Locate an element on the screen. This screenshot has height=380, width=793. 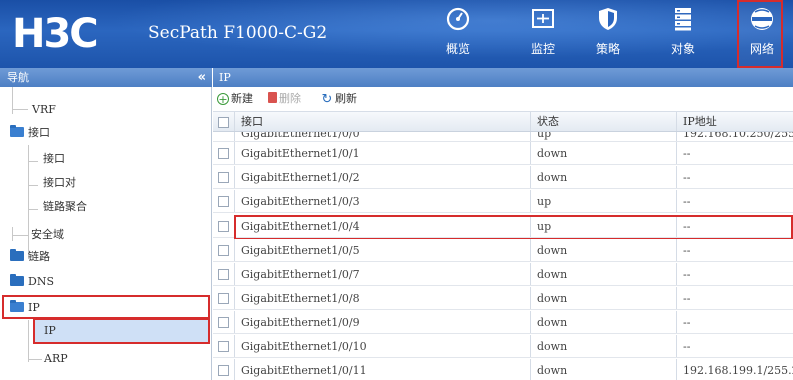
sidebar-item-interface-folder: 接口 is located at coordinates (30, 133).